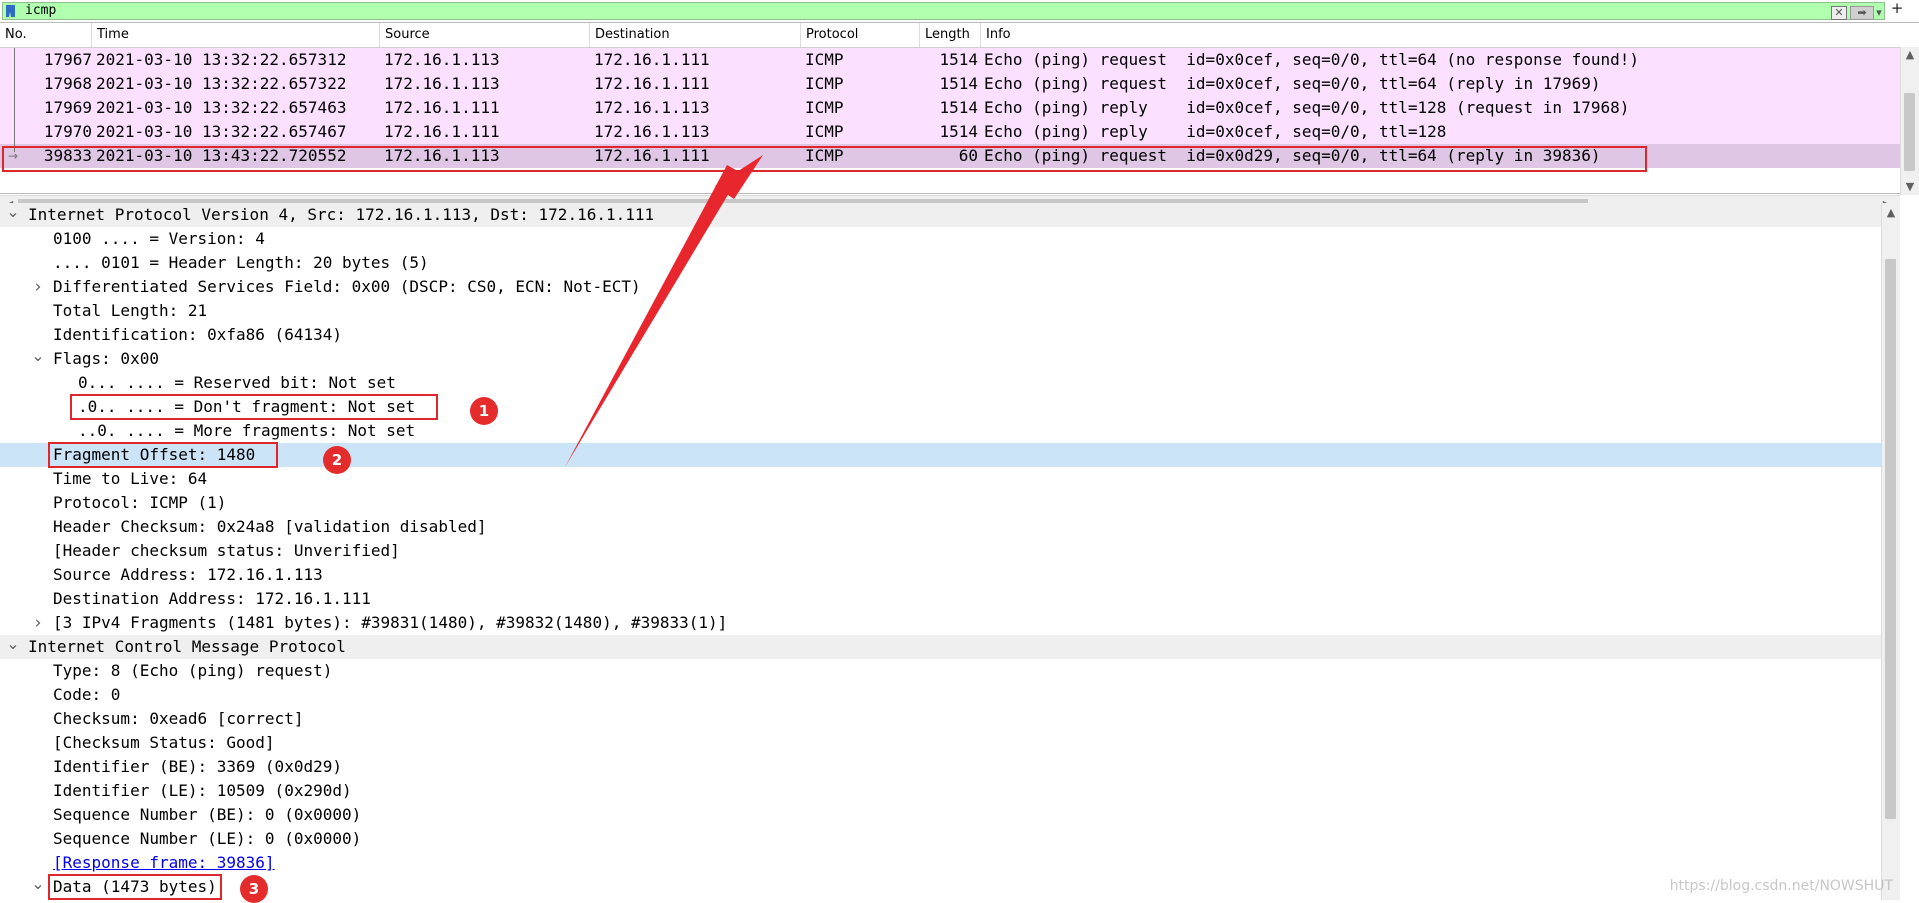  I want to click on annotation-arrow, so click(664, 311).